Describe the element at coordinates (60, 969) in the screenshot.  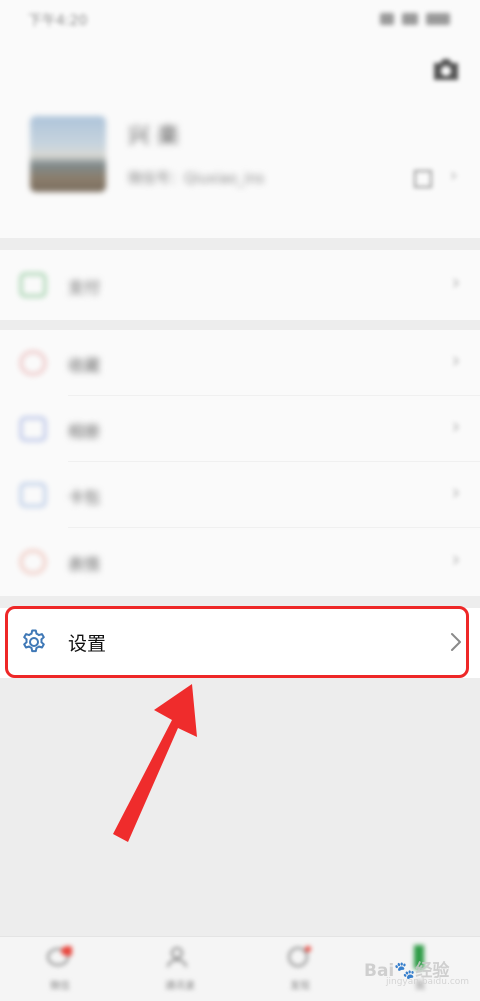
I see `tab-chats: 微信` at that location.